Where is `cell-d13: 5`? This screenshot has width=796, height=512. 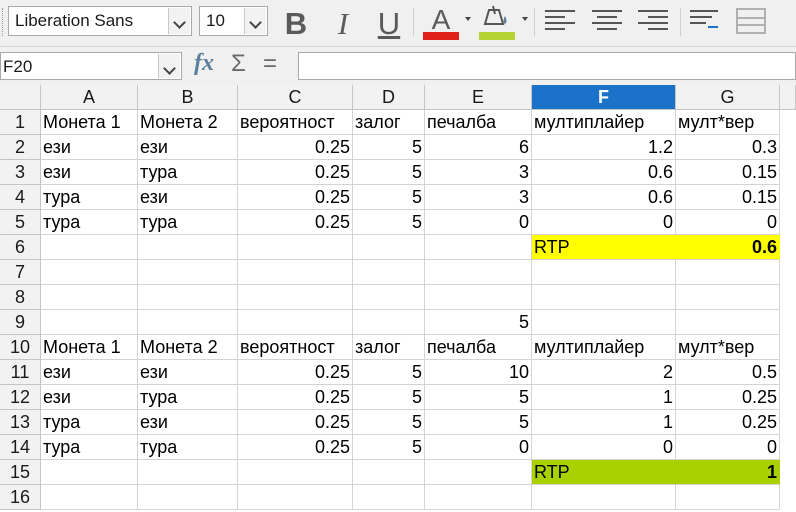
cell-d13: 5 is located at coordinates (389, 422).